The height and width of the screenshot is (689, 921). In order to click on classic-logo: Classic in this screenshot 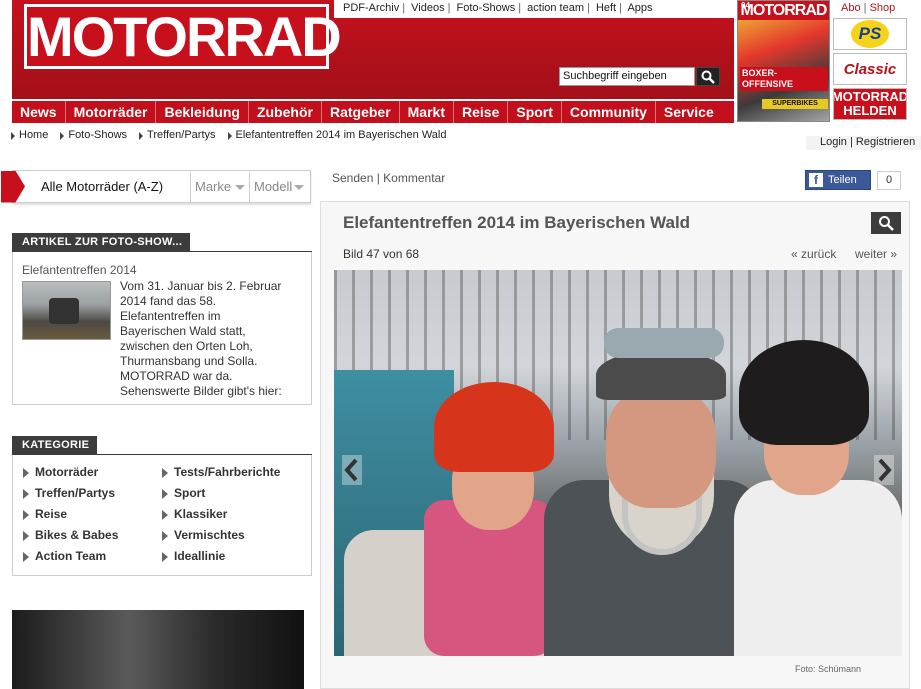, I will do `click(870, 69)`.